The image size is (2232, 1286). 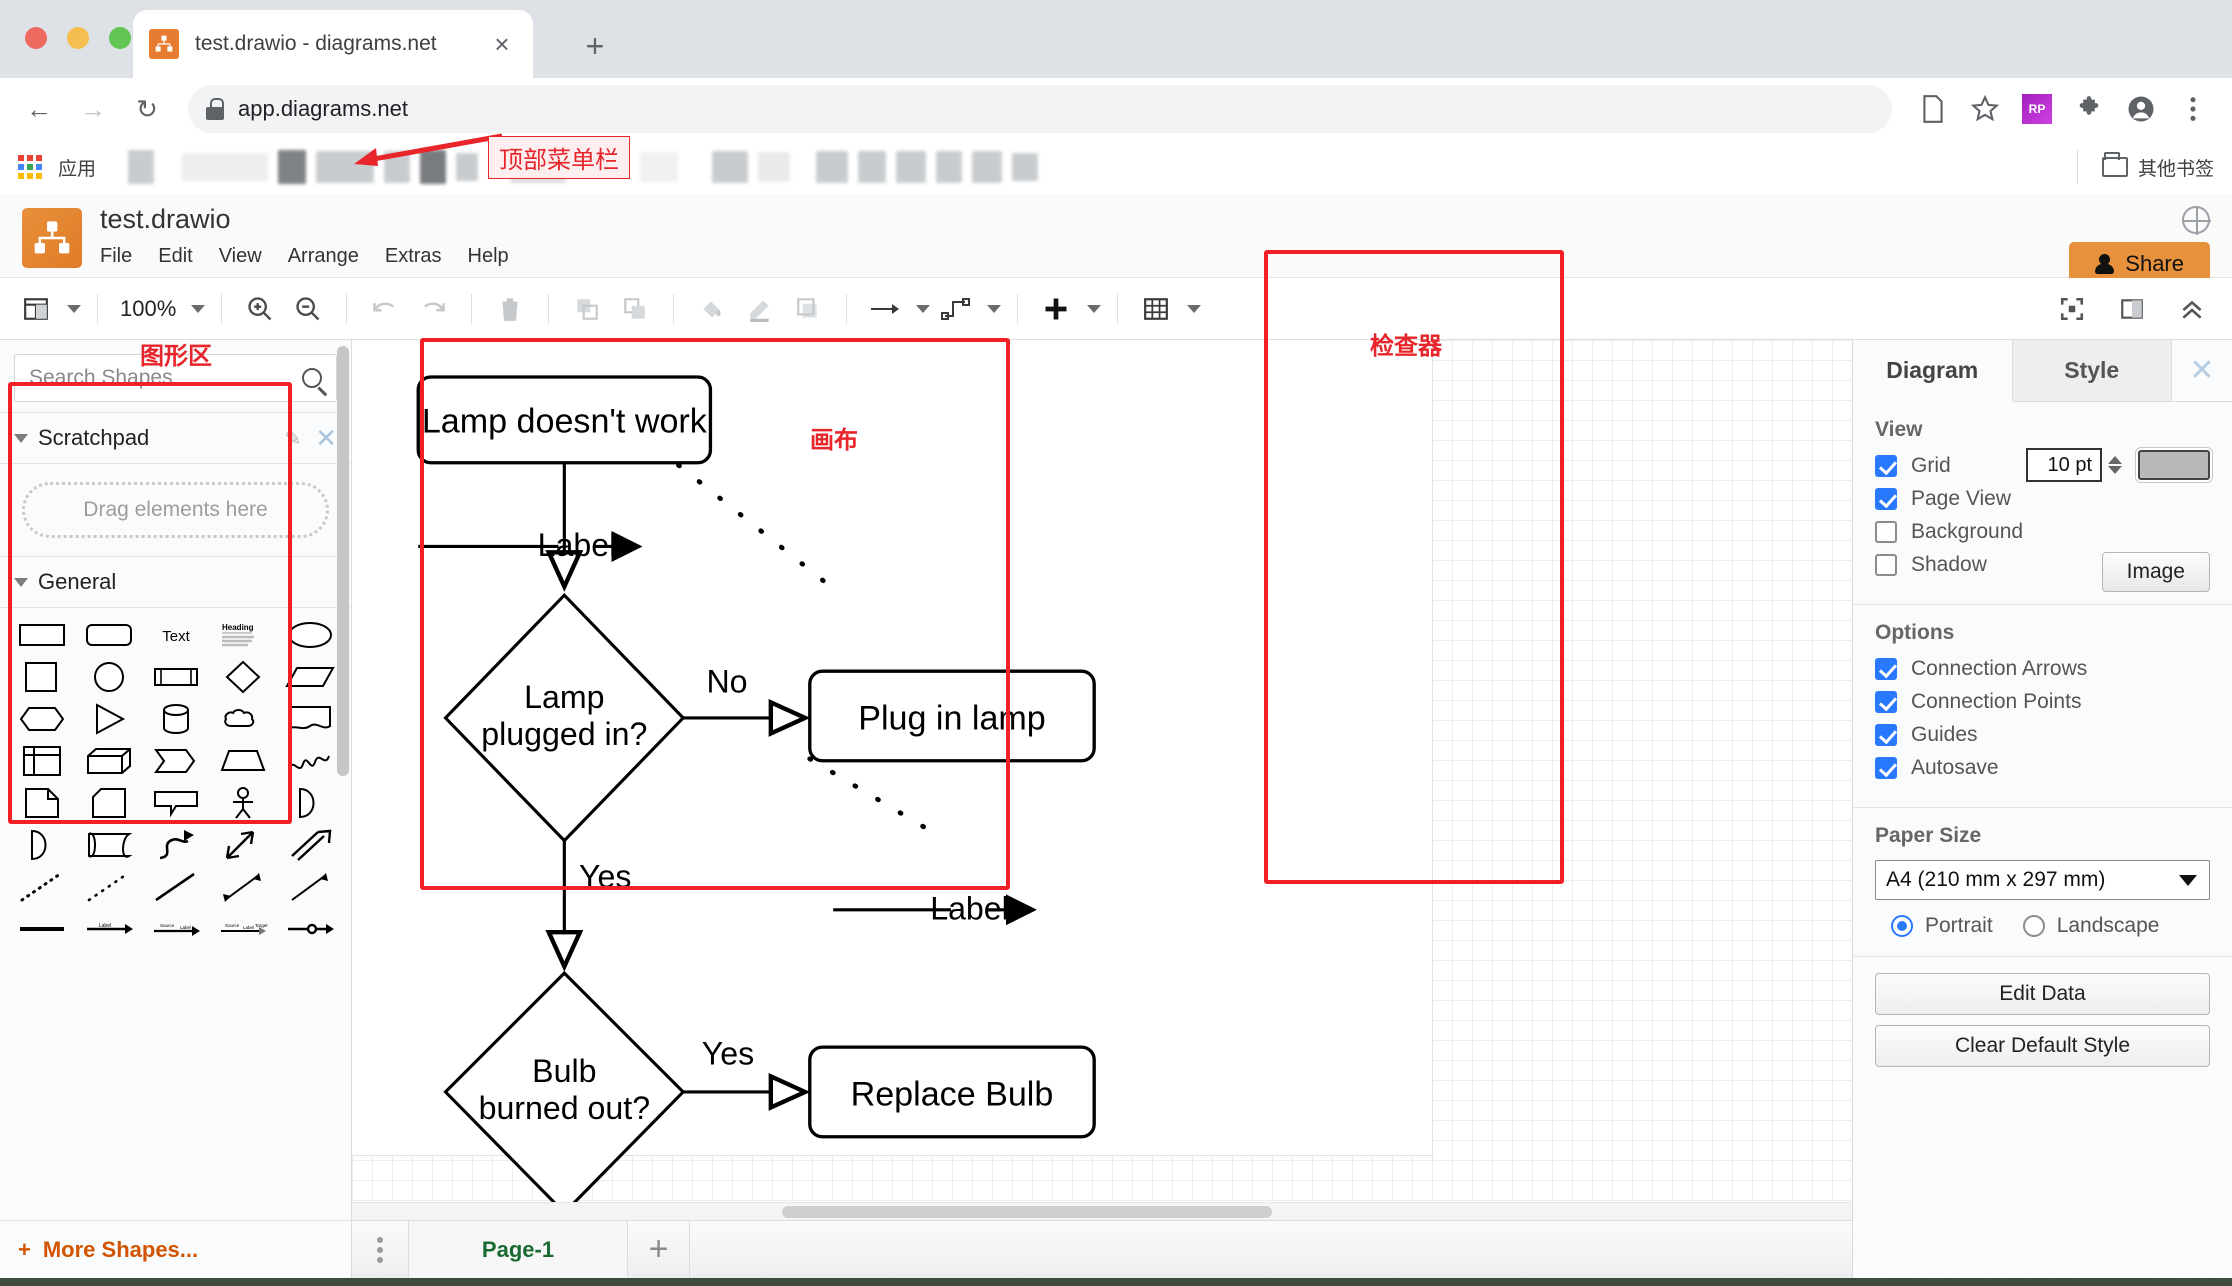 What do you see at coordinates (120, 38) in the screenshot?
I see `maximize-window-button` at bounding box center [120, 38].